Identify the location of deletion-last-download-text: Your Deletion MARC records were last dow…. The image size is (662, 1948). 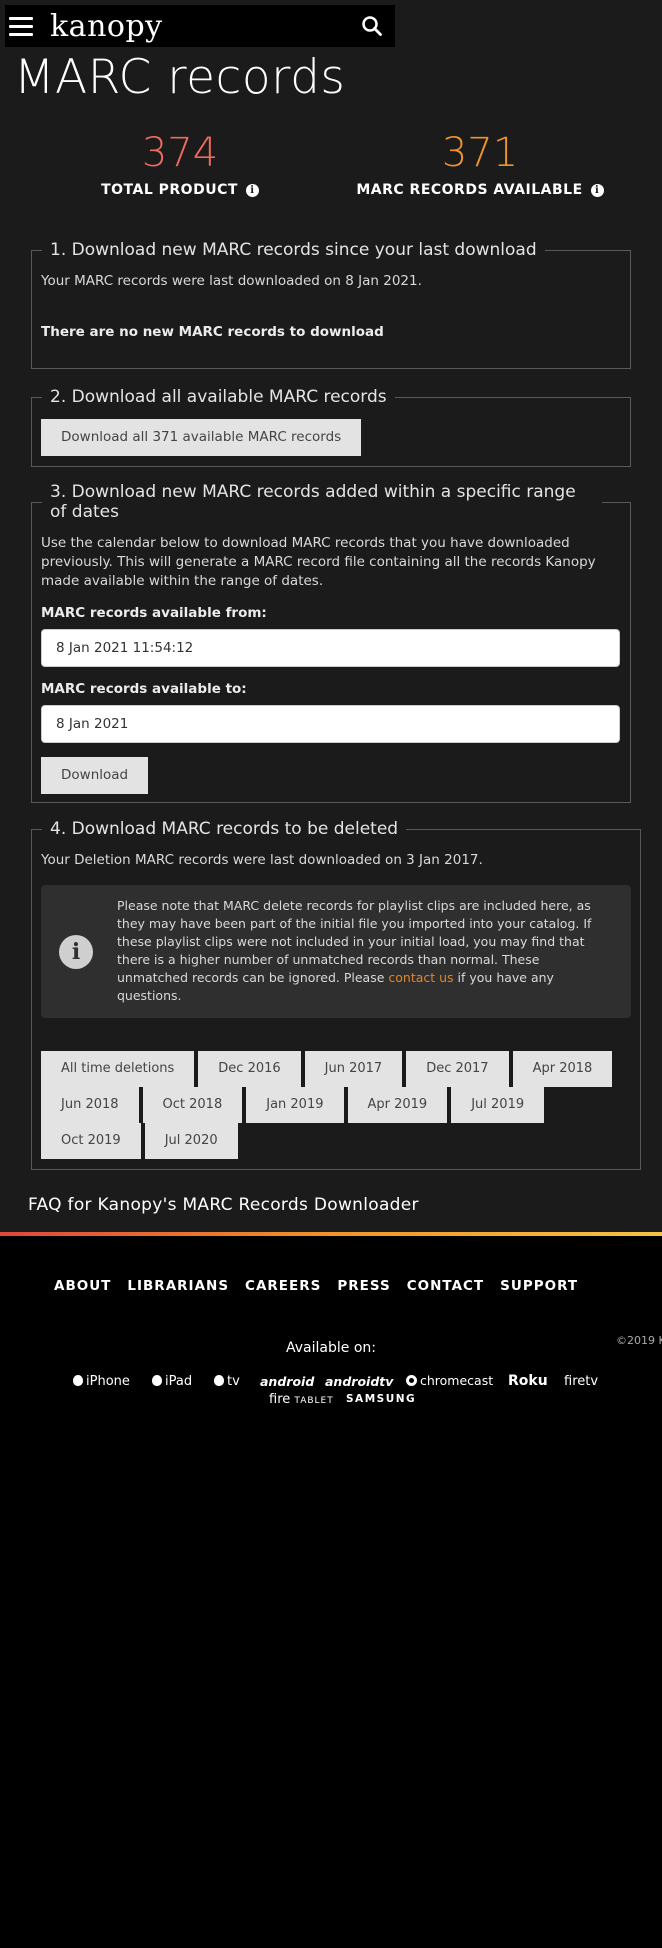
(262, 860).